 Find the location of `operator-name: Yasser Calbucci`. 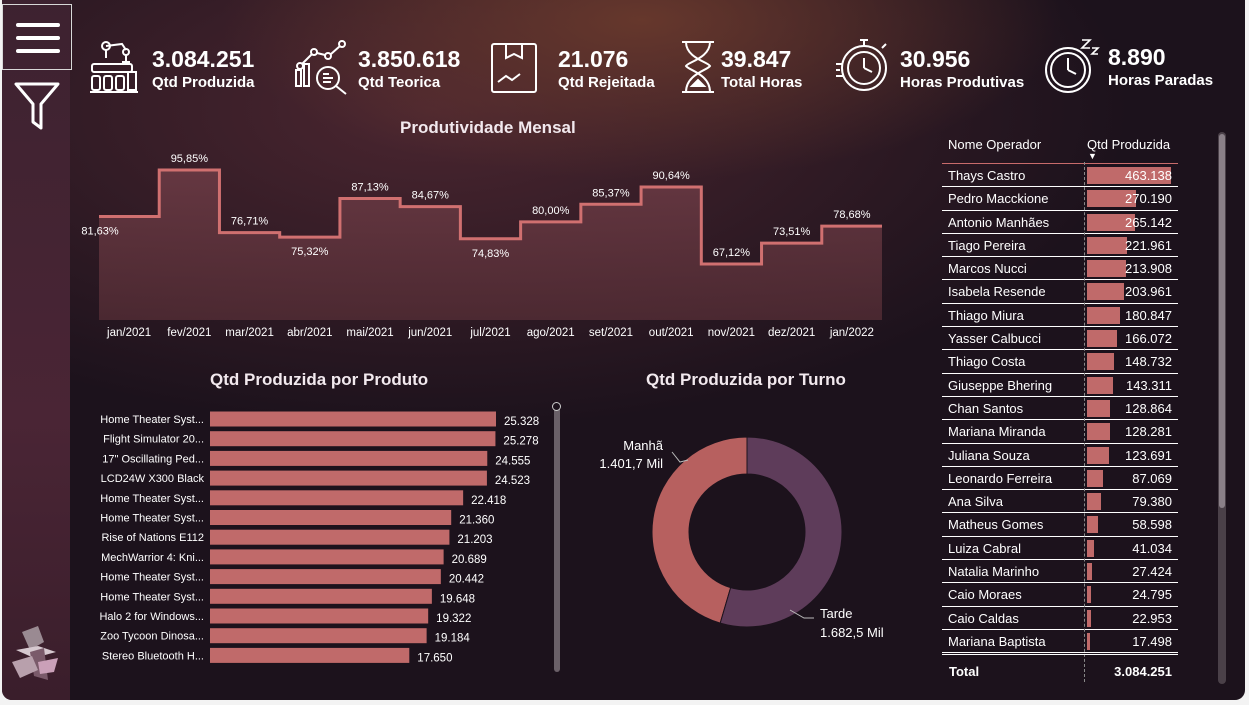

operator-name: Yasser Calbucci is located at coordinates (994, 339).